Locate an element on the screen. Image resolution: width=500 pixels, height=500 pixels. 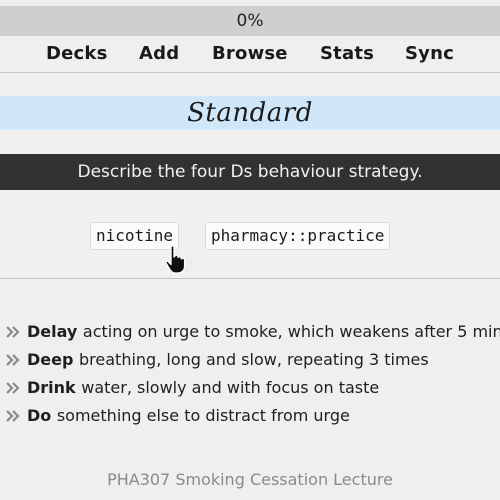
nav-sync: Sync is located at coordinates (429, 53).